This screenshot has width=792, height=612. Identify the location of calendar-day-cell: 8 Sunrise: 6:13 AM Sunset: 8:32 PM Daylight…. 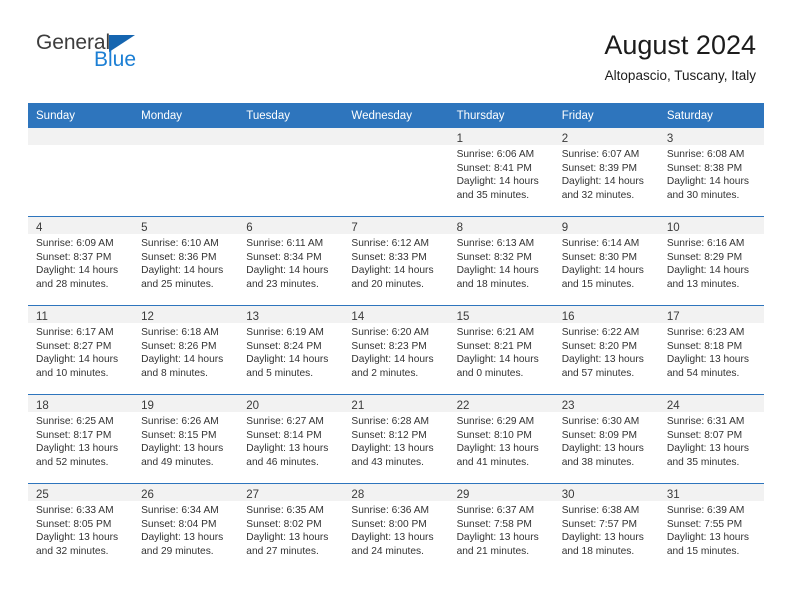
(501, 261).